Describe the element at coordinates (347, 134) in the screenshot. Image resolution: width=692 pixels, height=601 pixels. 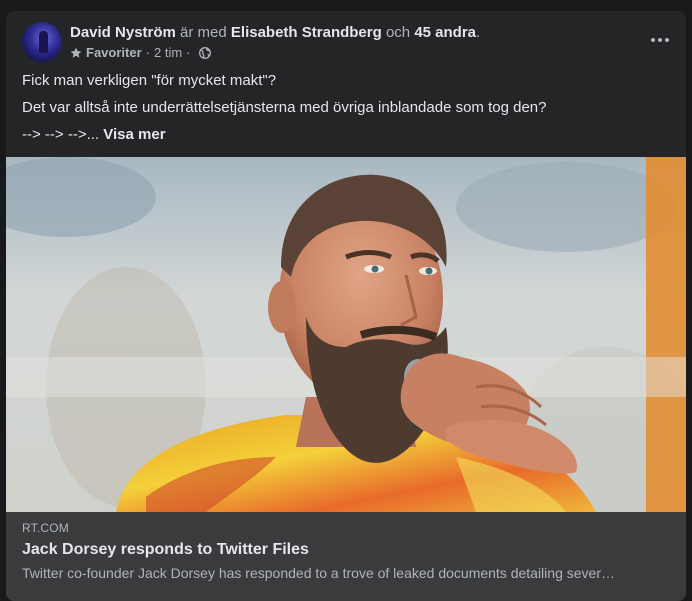
I see `post-text-line-3: --> --> -->... Visa mer` at that location.